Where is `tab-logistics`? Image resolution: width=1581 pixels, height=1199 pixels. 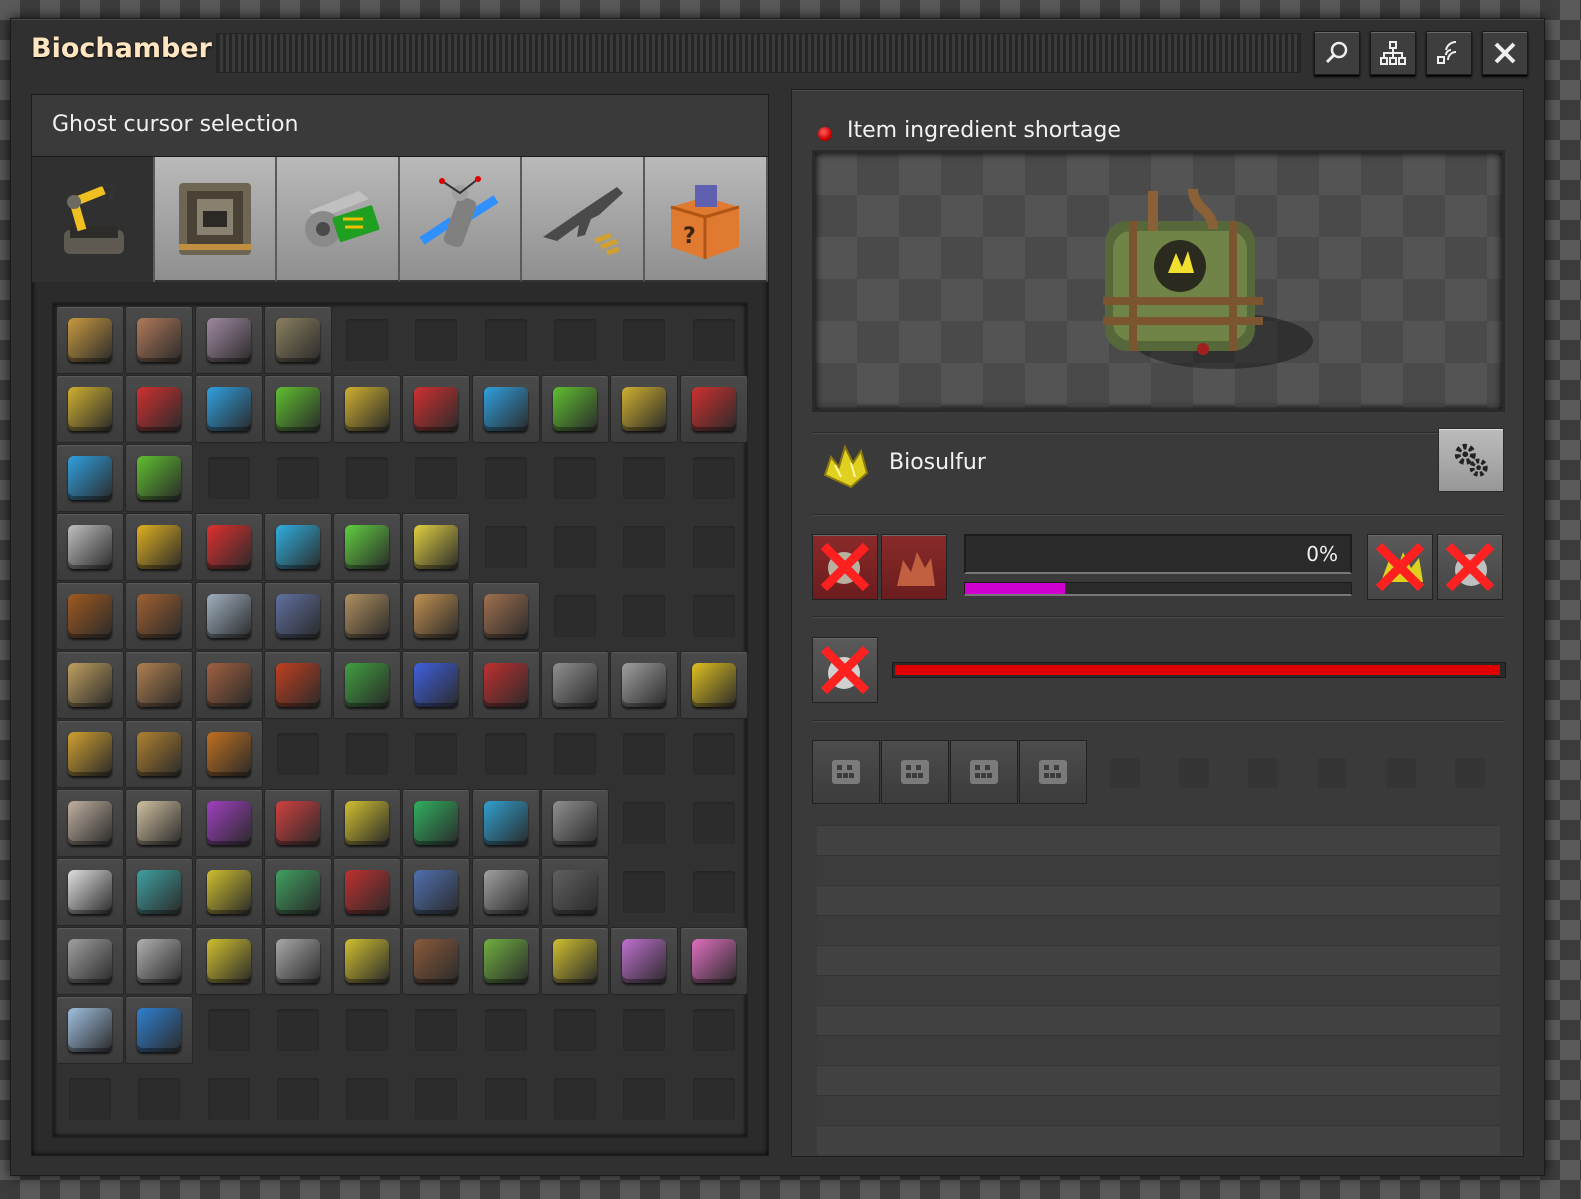 tab-logistics is located at coordinates (93, 219).